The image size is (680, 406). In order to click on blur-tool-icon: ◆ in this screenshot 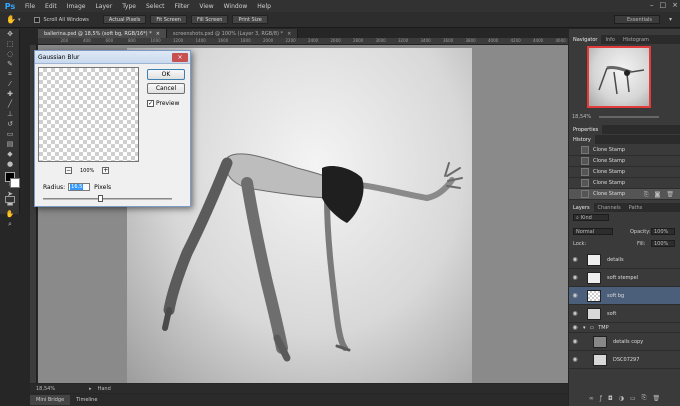, I will do `click(10, 154)`.